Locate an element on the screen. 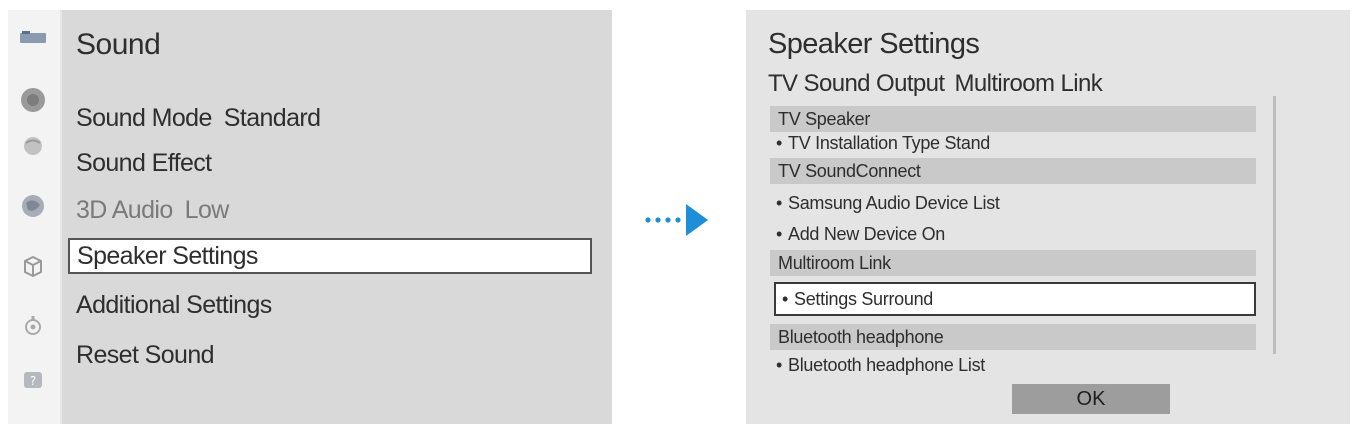 The height and width of the screenshot is (428, 1359). speaker-settings-tabs: TV Sound Output Multiroom Link is located at coordinates (935, 84).